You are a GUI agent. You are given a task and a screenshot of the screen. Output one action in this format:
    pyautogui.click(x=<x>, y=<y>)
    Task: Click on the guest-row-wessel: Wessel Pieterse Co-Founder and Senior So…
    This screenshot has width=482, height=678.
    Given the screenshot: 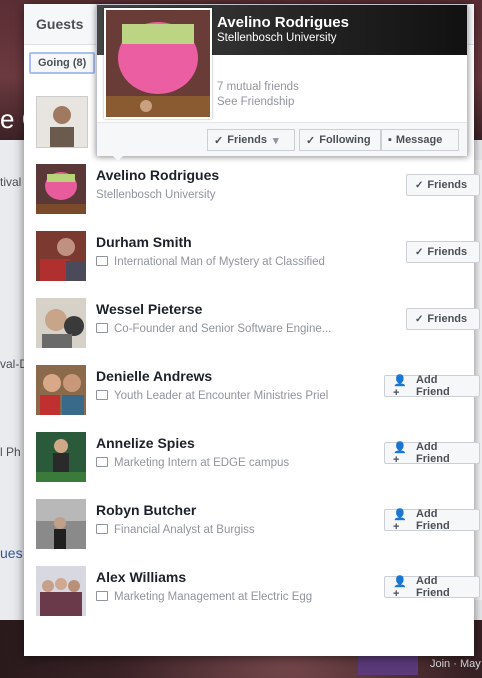 What is the action you would take?
    pyautogui.click(x=258, y=323)
    